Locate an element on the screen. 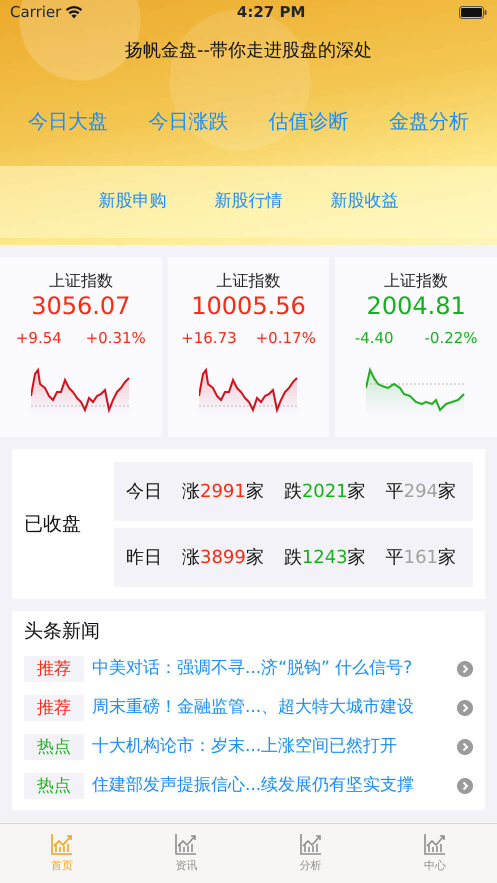 Image resolution: width=497 pixels, height=883 pixels. menu-link: 新股行情 is located at coordinates (248, 202).